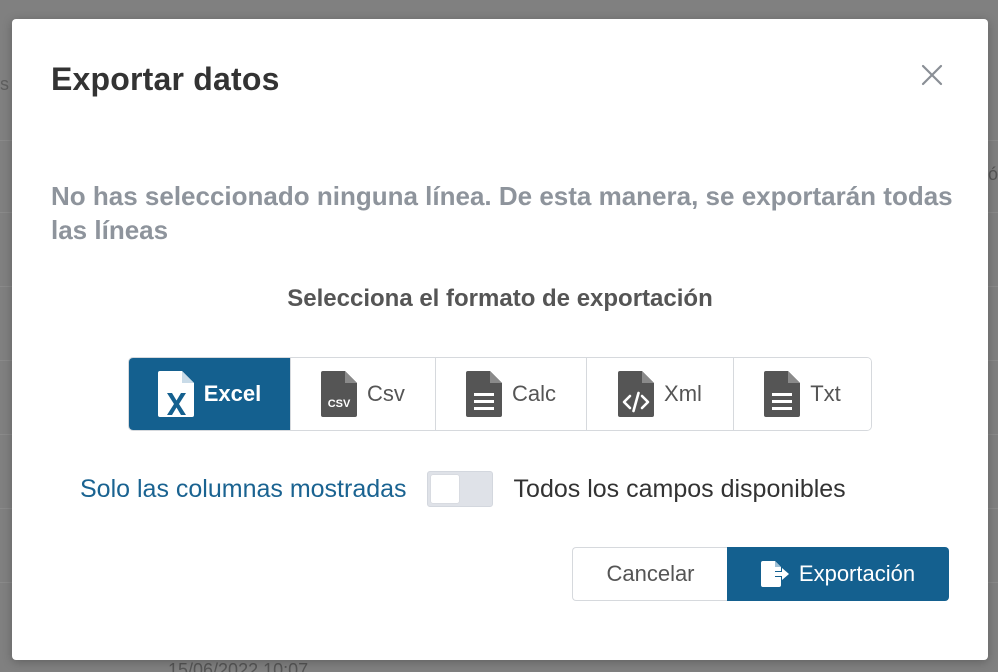 This screenshot has width=998, height=672. I want to click on background-text: s, so click(4, 84).